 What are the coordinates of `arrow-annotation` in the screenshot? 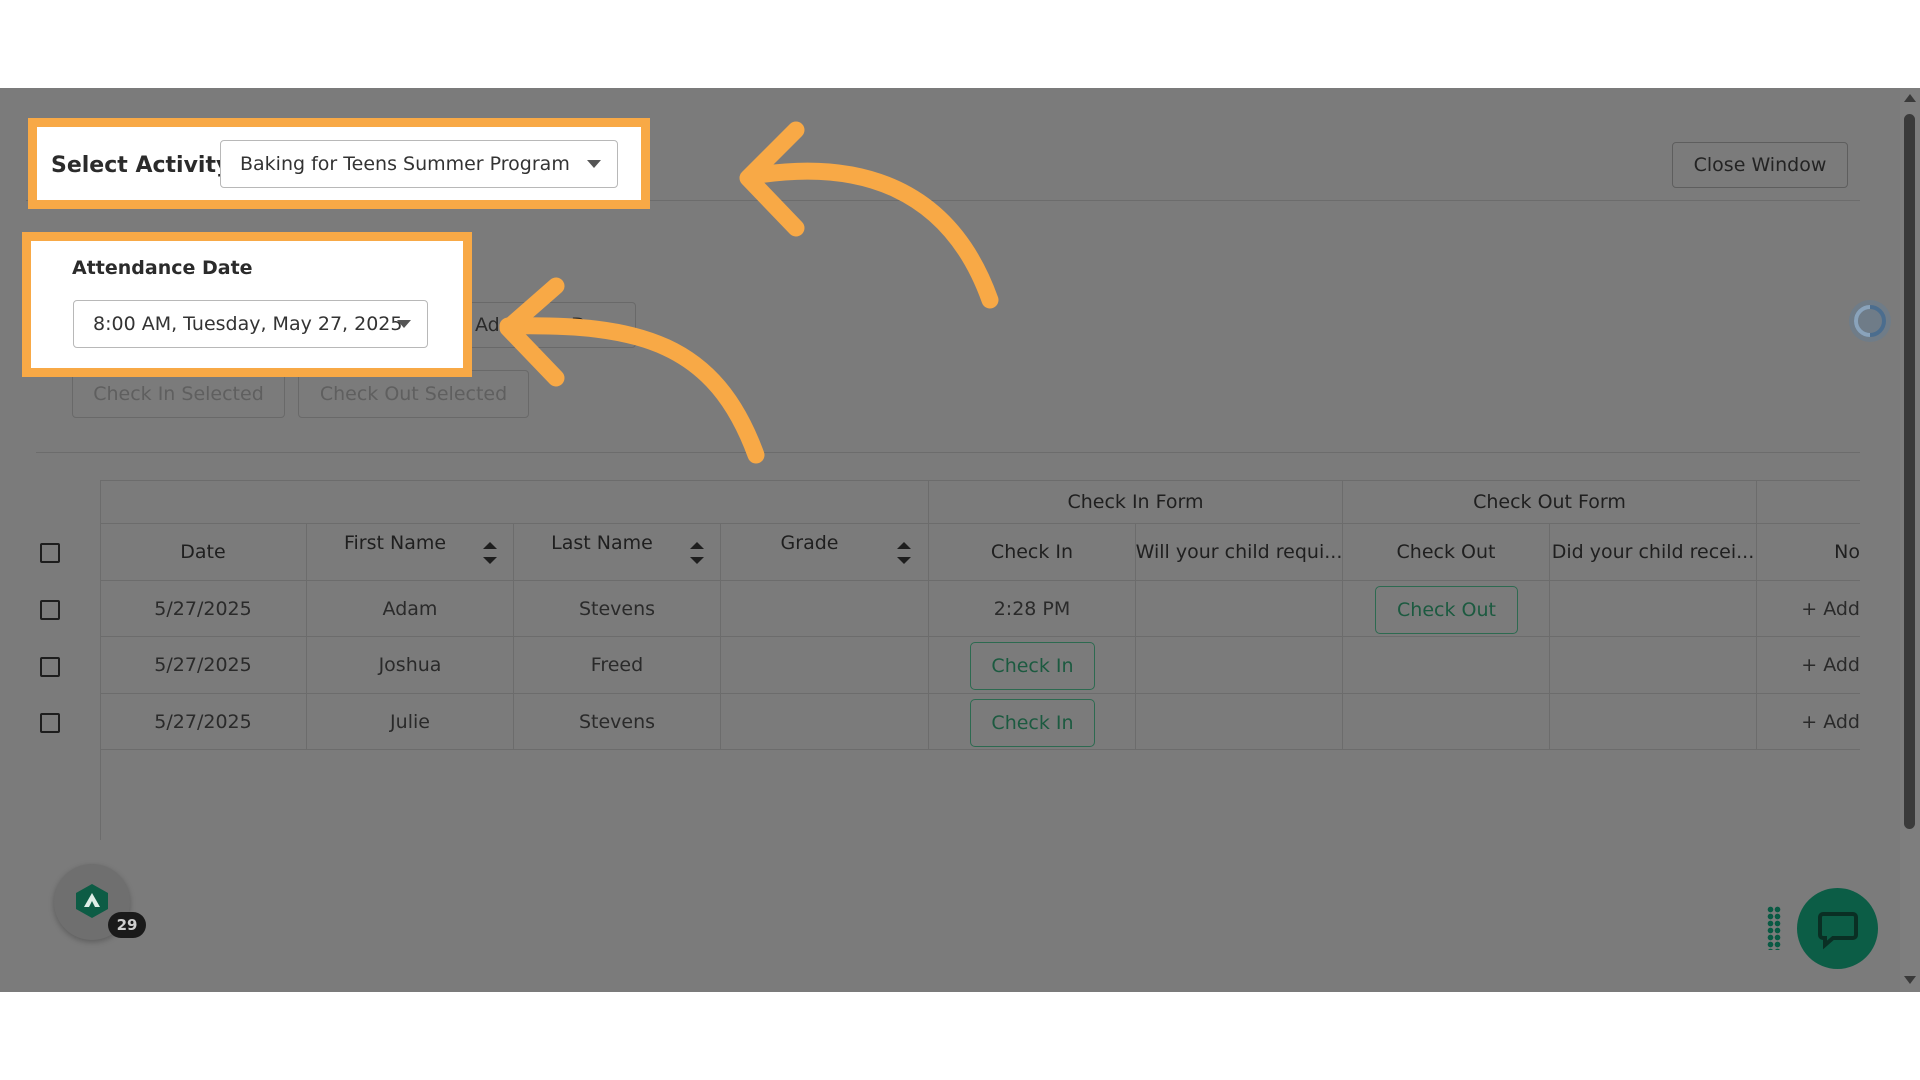 It's located at (749, 292).